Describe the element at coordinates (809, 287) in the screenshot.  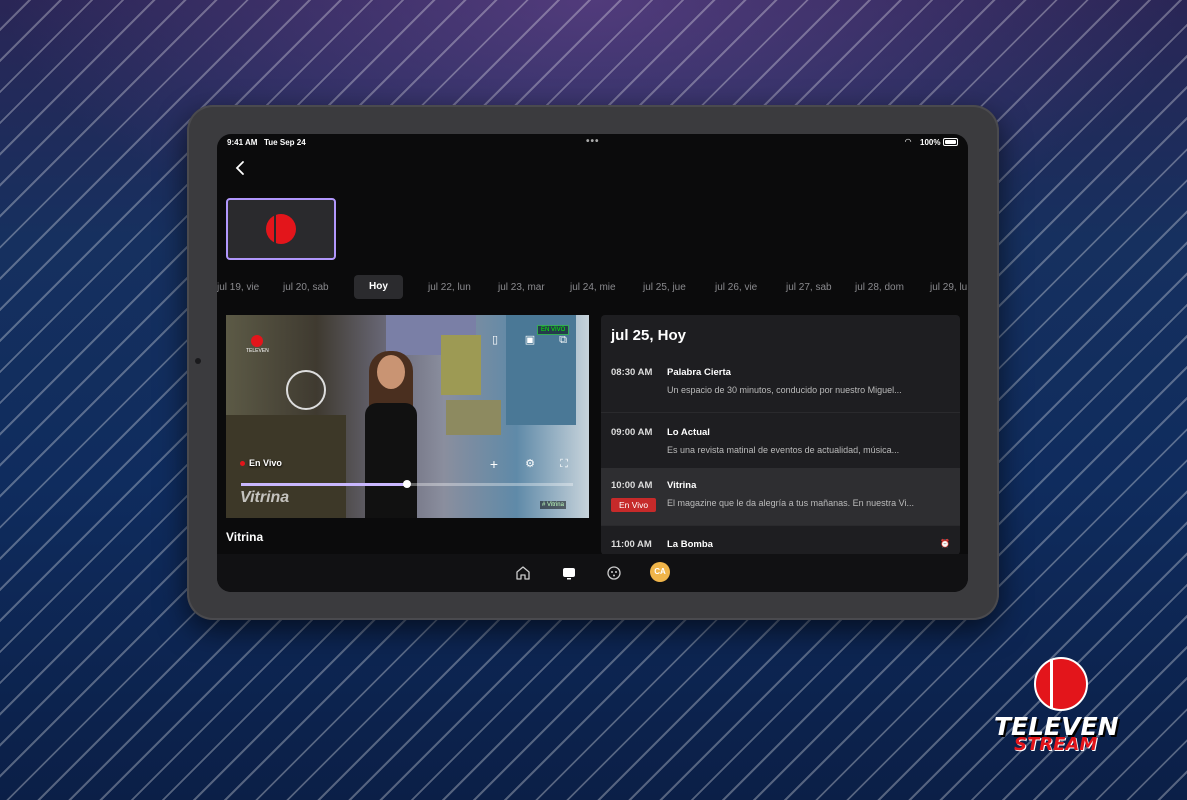
I see `date-tab: jul 27, sab` at that location.